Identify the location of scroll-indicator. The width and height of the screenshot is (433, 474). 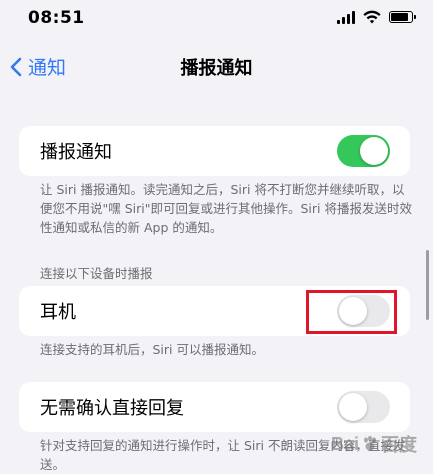
(427, 285).